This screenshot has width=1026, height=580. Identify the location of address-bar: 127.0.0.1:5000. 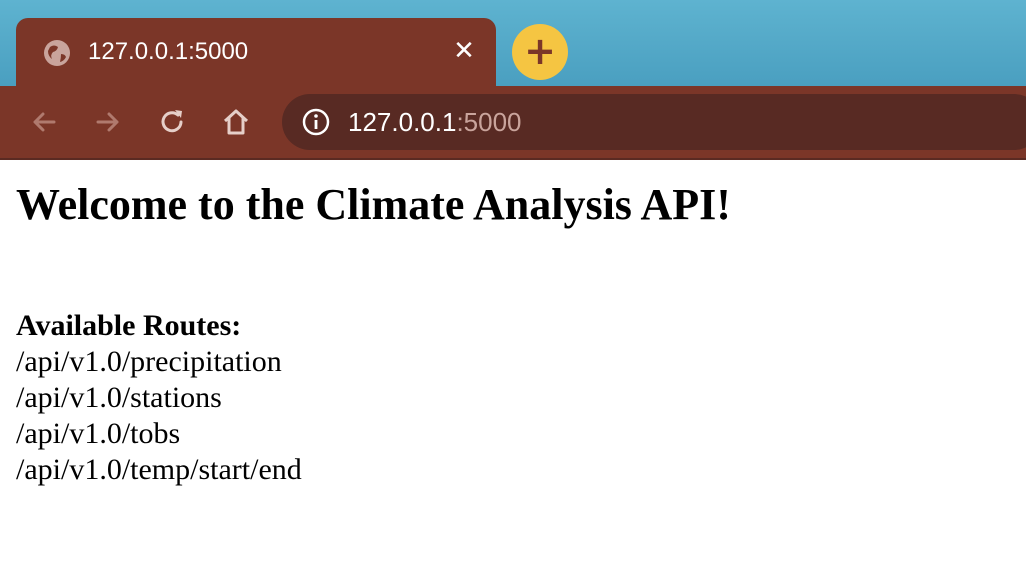
(654, 122).